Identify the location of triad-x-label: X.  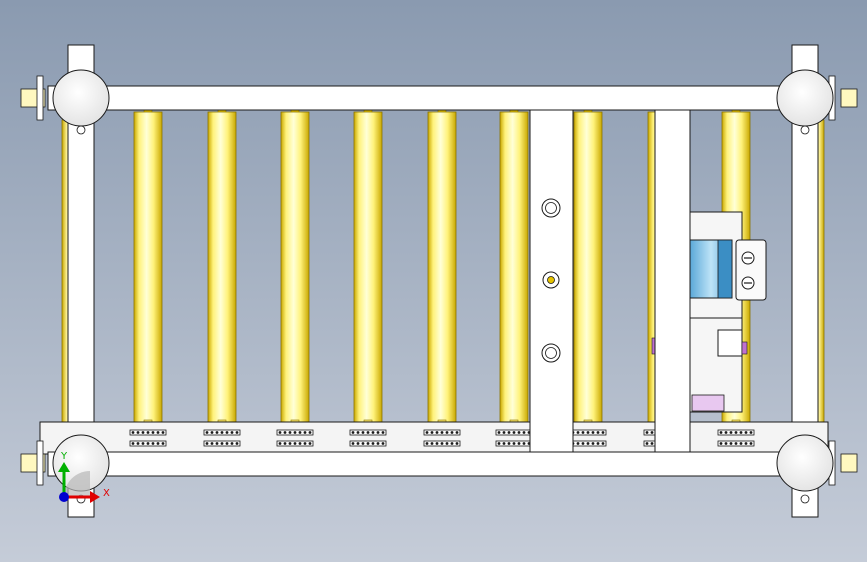
(106, 493).